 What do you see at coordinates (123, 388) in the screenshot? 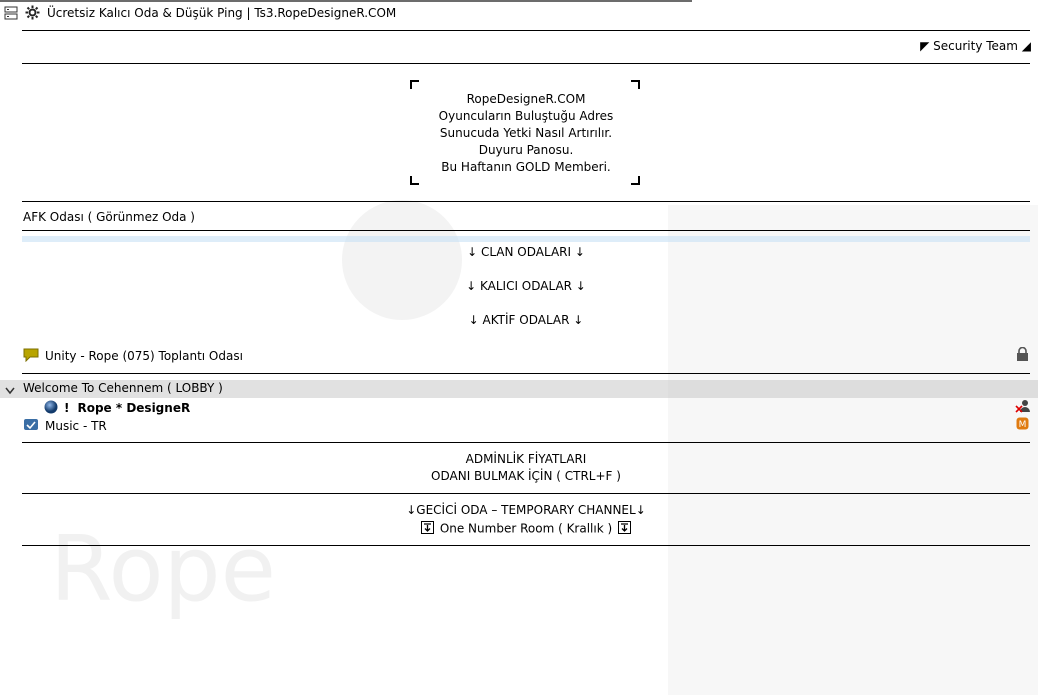
I see `channel-lobby: Welcome To Cehennem ( LOBBY )` at bounding box center [123, 388].